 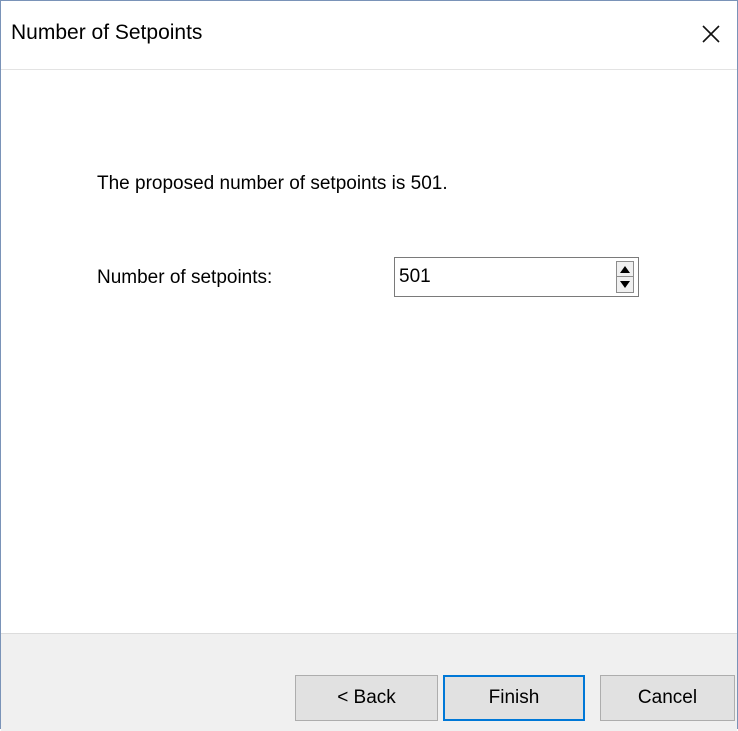 What do you see at coordinates (514, 698) in the screenshot?
I see `finish-button: Finish` at bounding box center [514, 698].